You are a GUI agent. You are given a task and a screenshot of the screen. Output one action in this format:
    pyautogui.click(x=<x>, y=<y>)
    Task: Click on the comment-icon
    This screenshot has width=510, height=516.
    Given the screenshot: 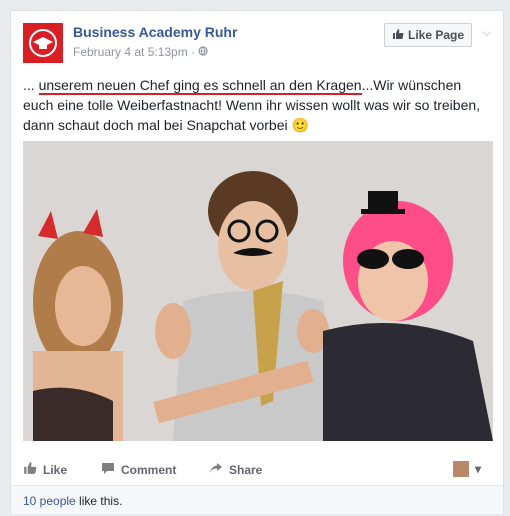 What is the action you would take?
    pyautogui.click(x=108, y=469)
    